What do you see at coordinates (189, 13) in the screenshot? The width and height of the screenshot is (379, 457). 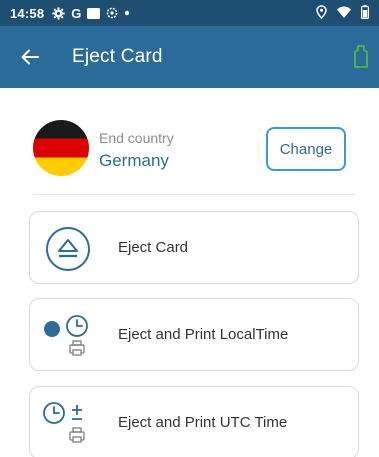 I see `status-bar: 14:58 G` at bounding box center [189, 13].